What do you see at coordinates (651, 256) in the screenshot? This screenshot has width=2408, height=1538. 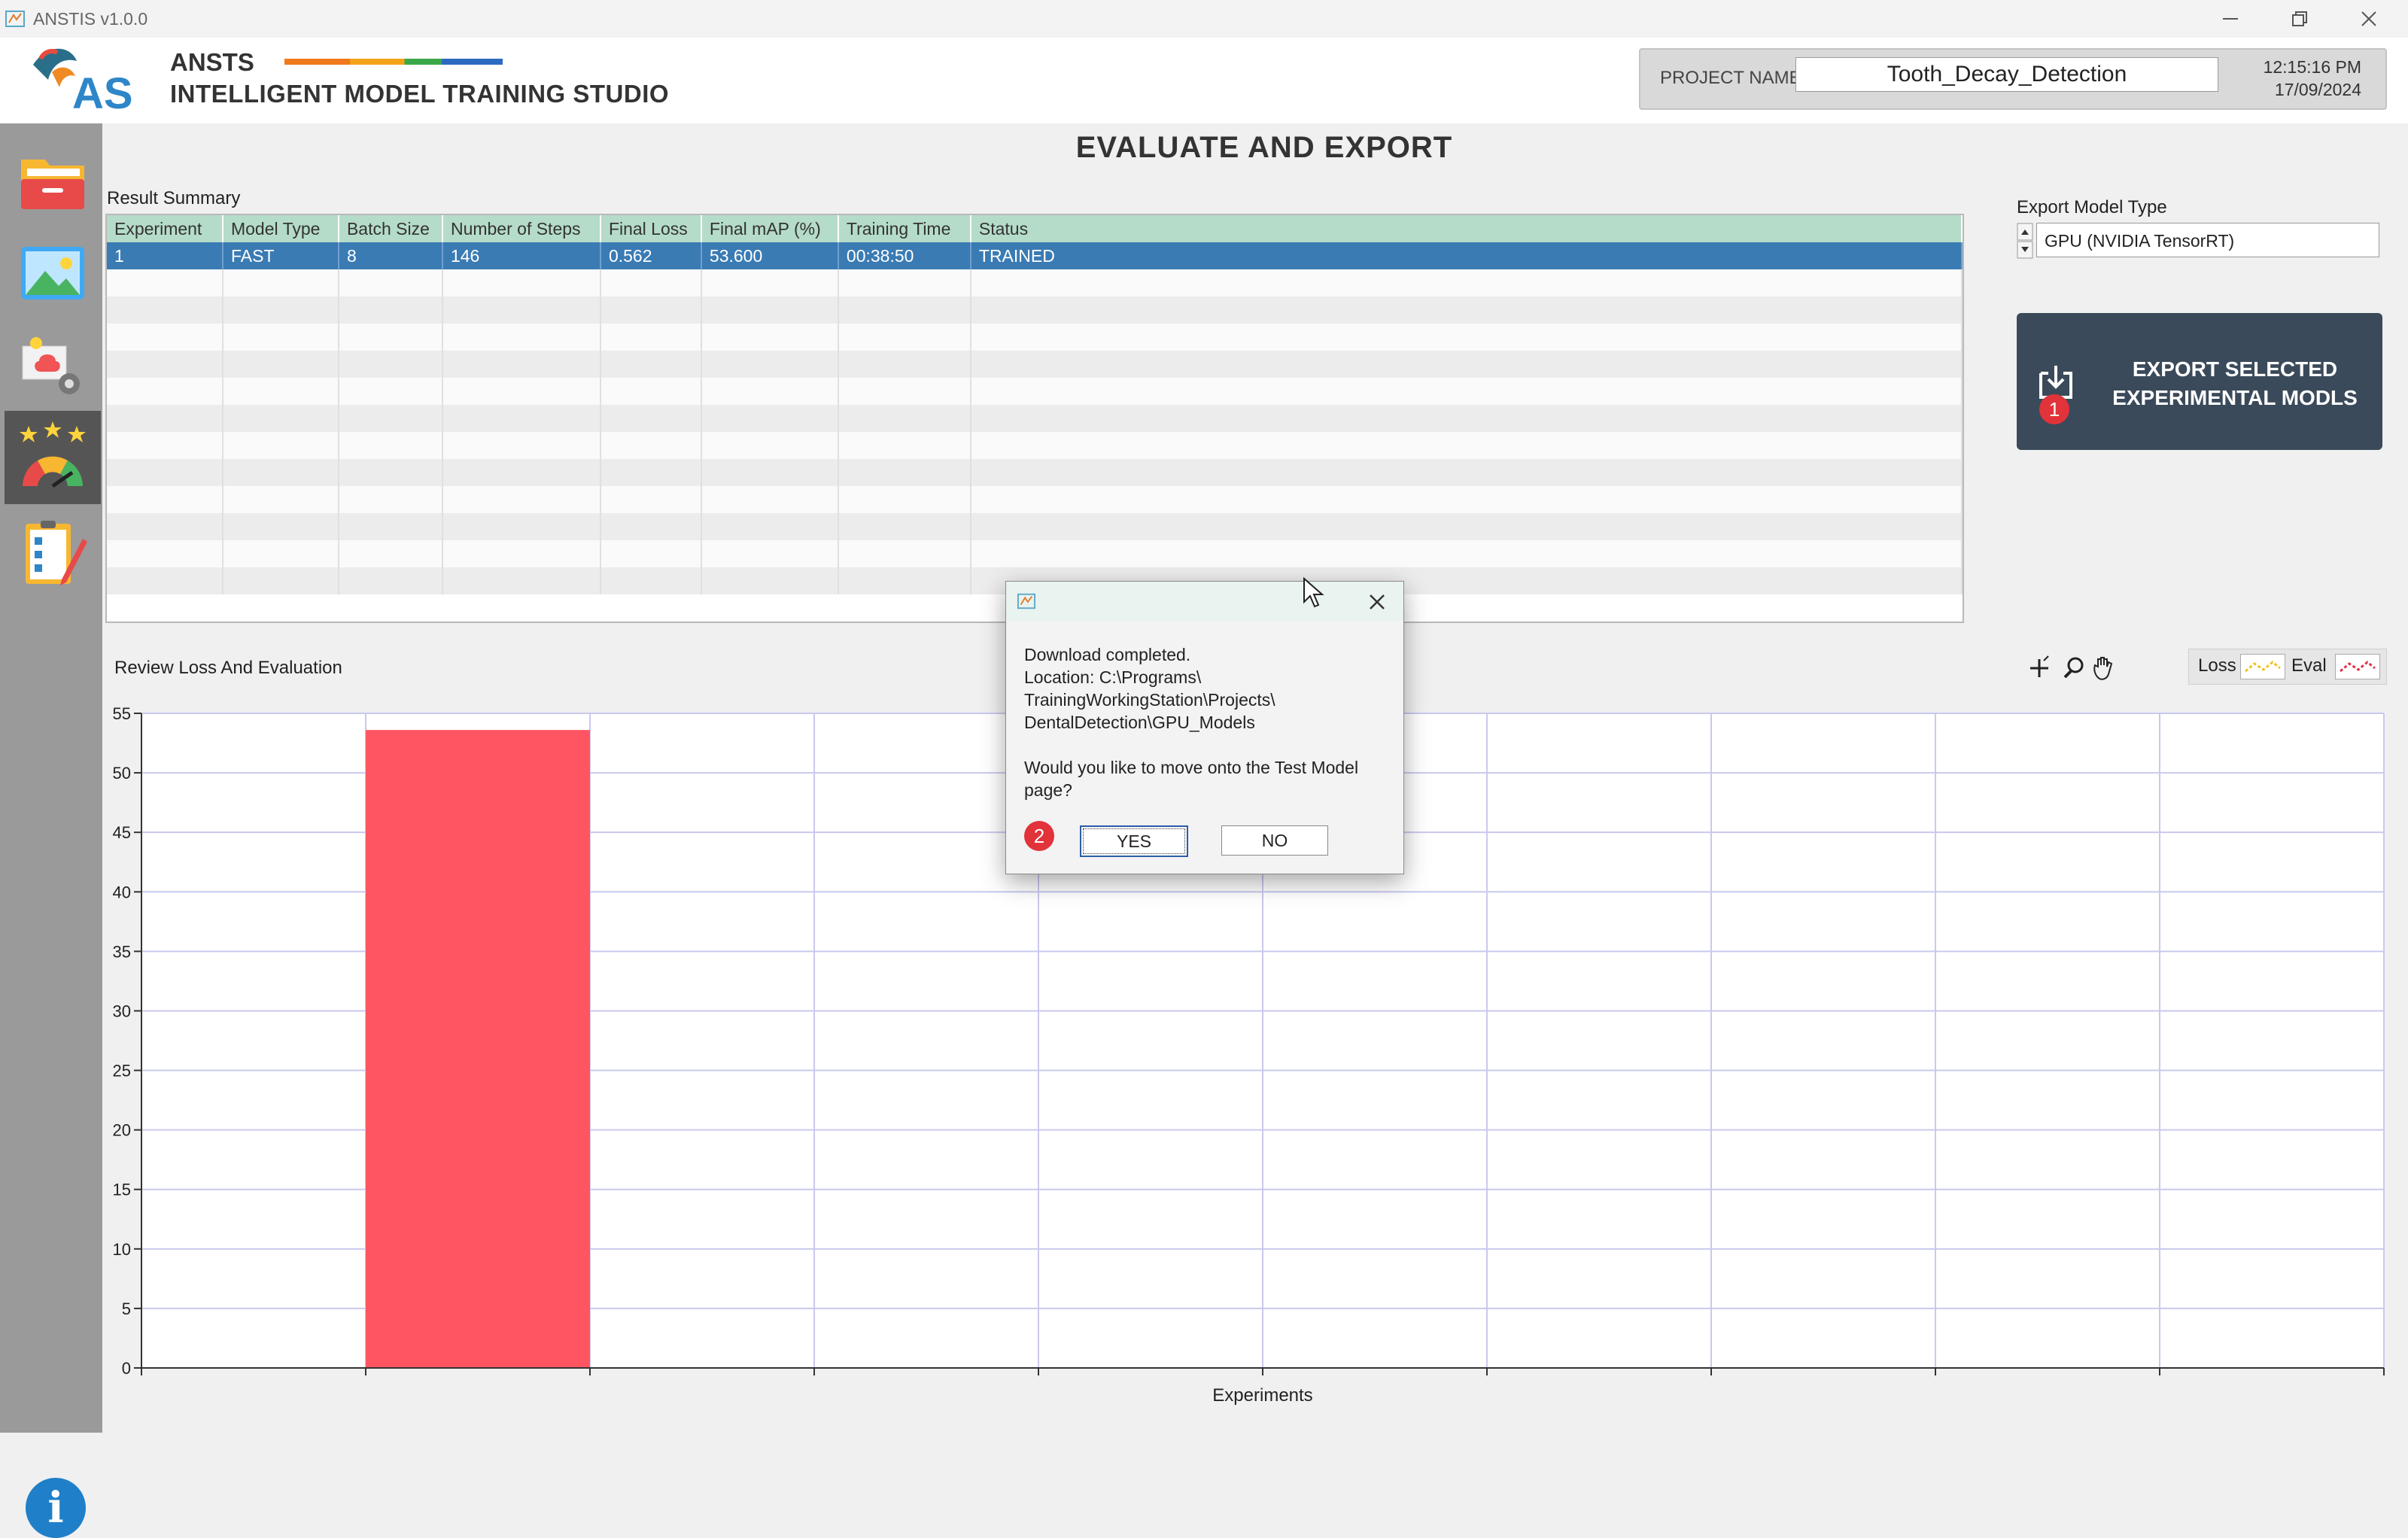 I see `table-cell: 0.562` at bounding box center [651, 256].